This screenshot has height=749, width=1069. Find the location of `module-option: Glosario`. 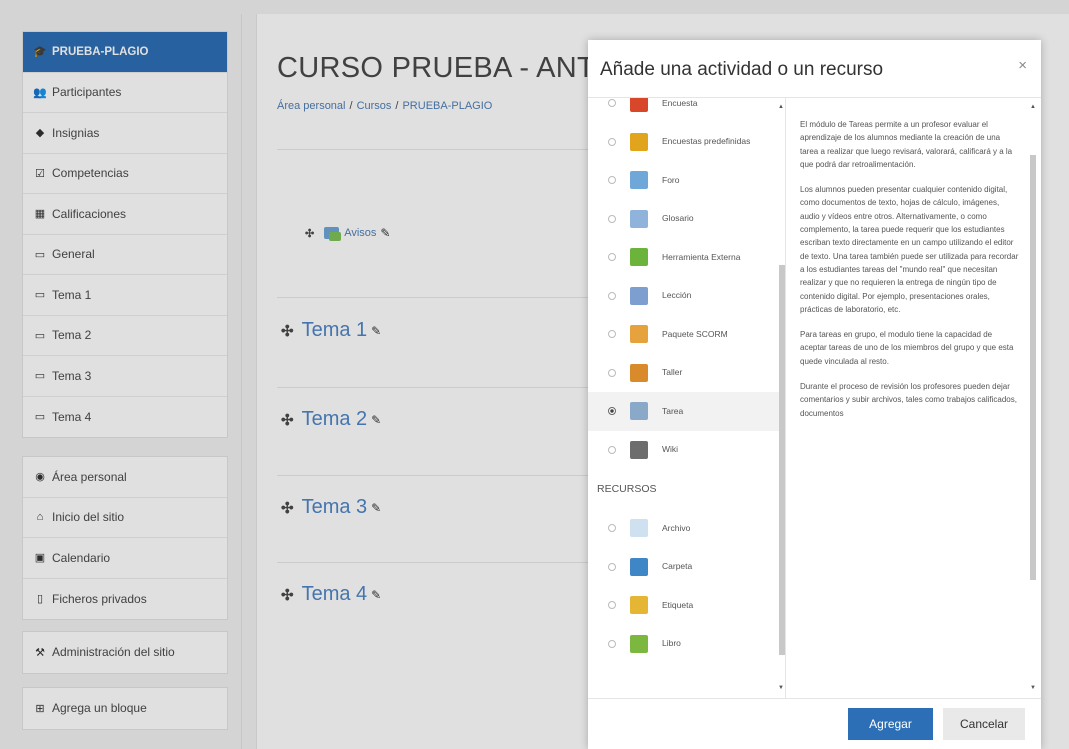

module-option: Glosario is located at coordinates (686, 219).